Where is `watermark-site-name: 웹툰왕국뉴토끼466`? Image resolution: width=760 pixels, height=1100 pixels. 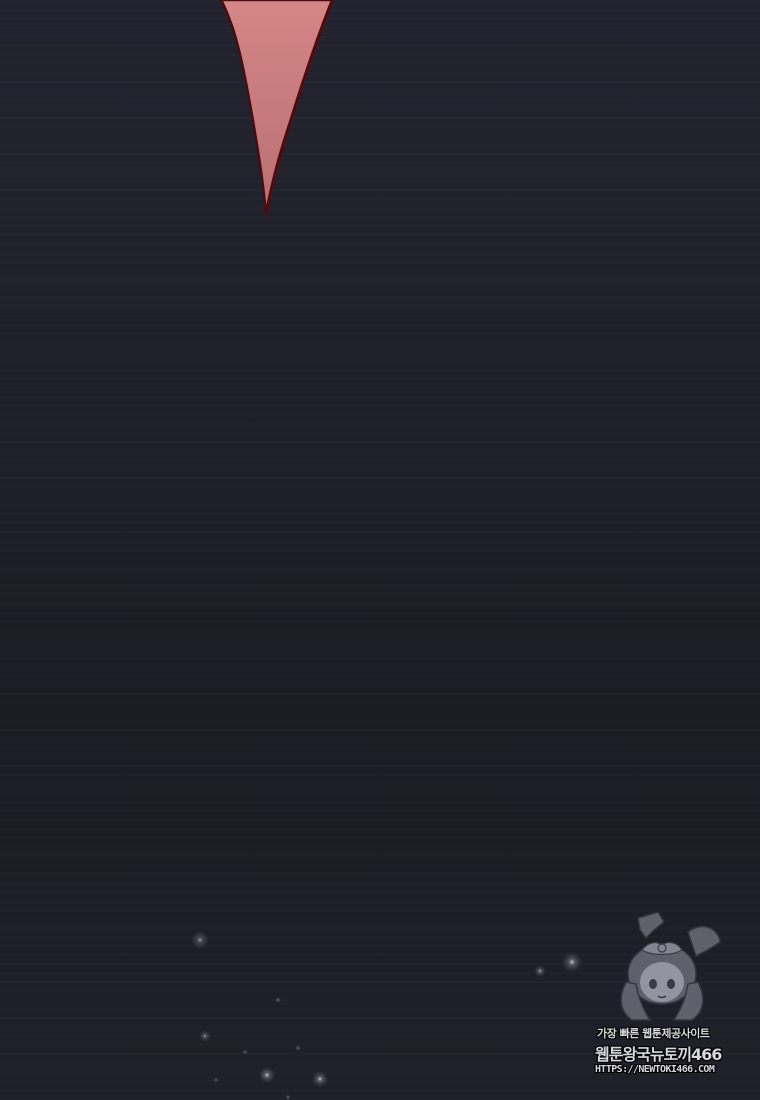
watermark-site-name: 웹툰왕국뉴토끼466 is located at coordinates (658, 1054).